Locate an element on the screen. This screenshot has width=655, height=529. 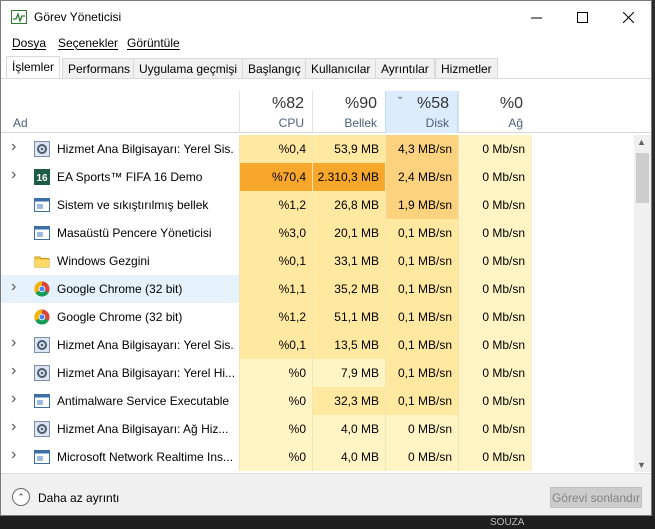
cpu-label: CPU is located at coordinates (291, 123).